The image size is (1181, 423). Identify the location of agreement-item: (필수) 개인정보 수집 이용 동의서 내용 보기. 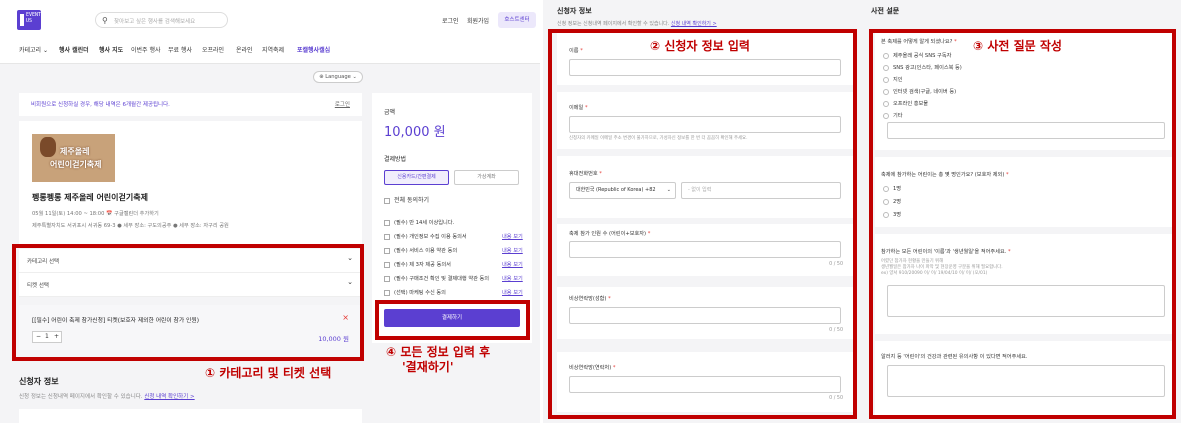
(453, 236).